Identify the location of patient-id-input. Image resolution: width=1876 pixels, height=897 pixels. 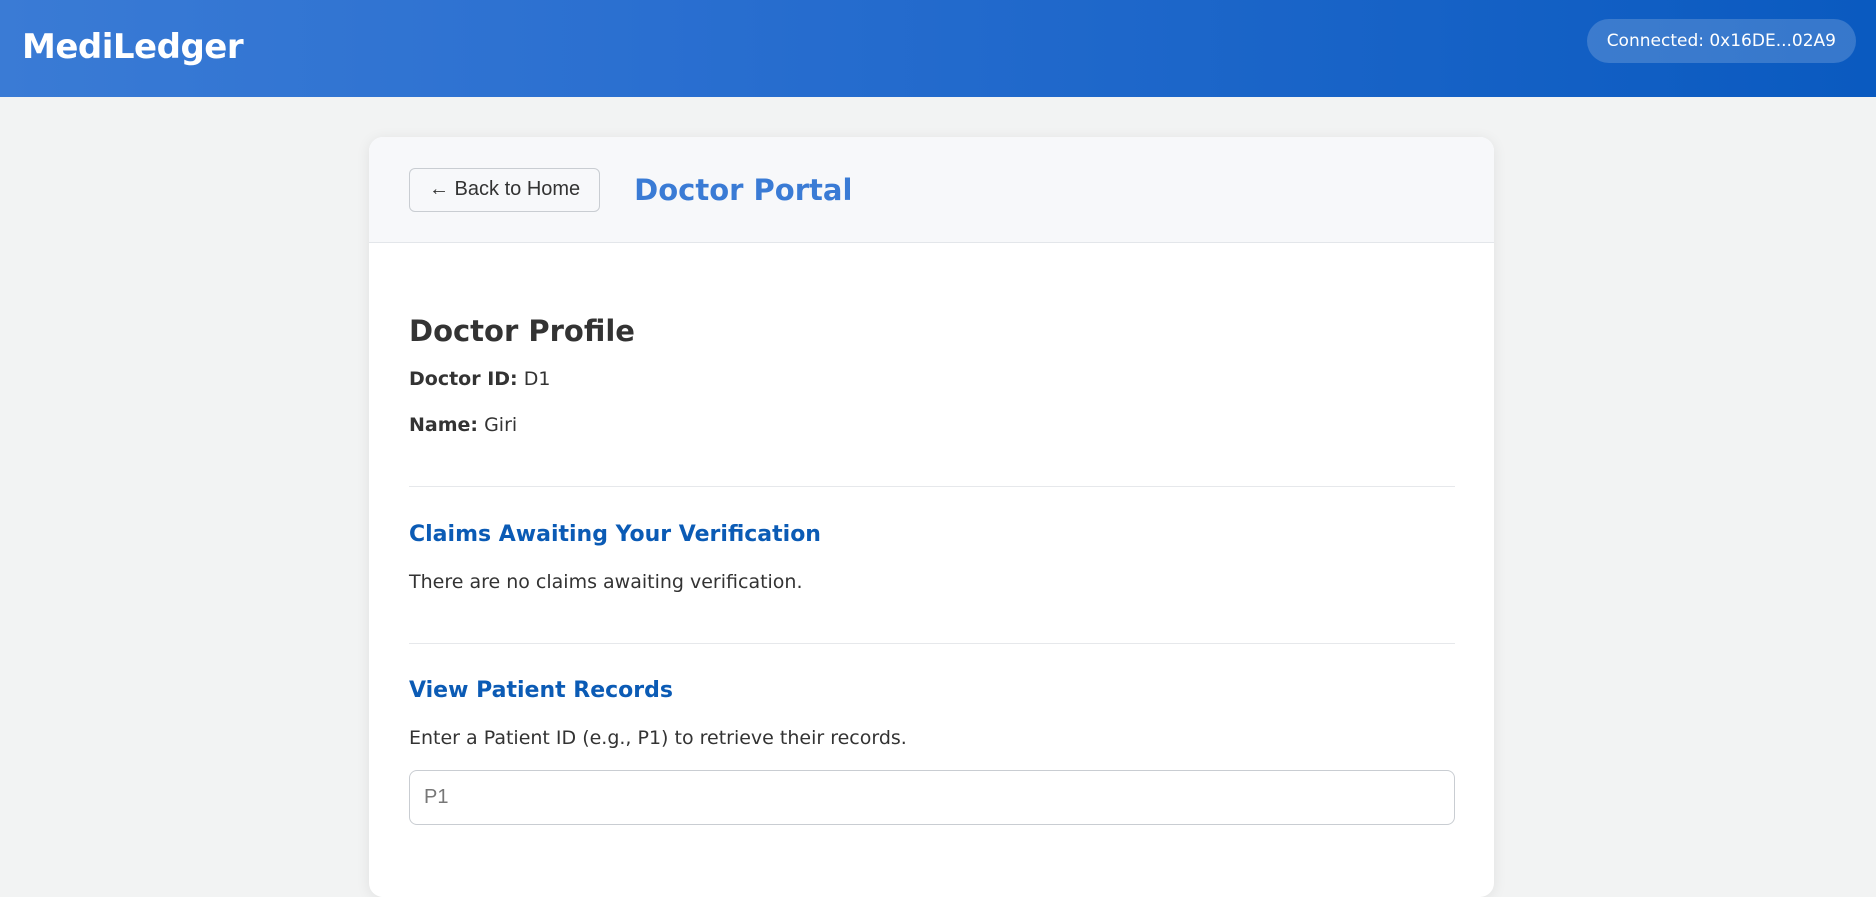
(932, 797).